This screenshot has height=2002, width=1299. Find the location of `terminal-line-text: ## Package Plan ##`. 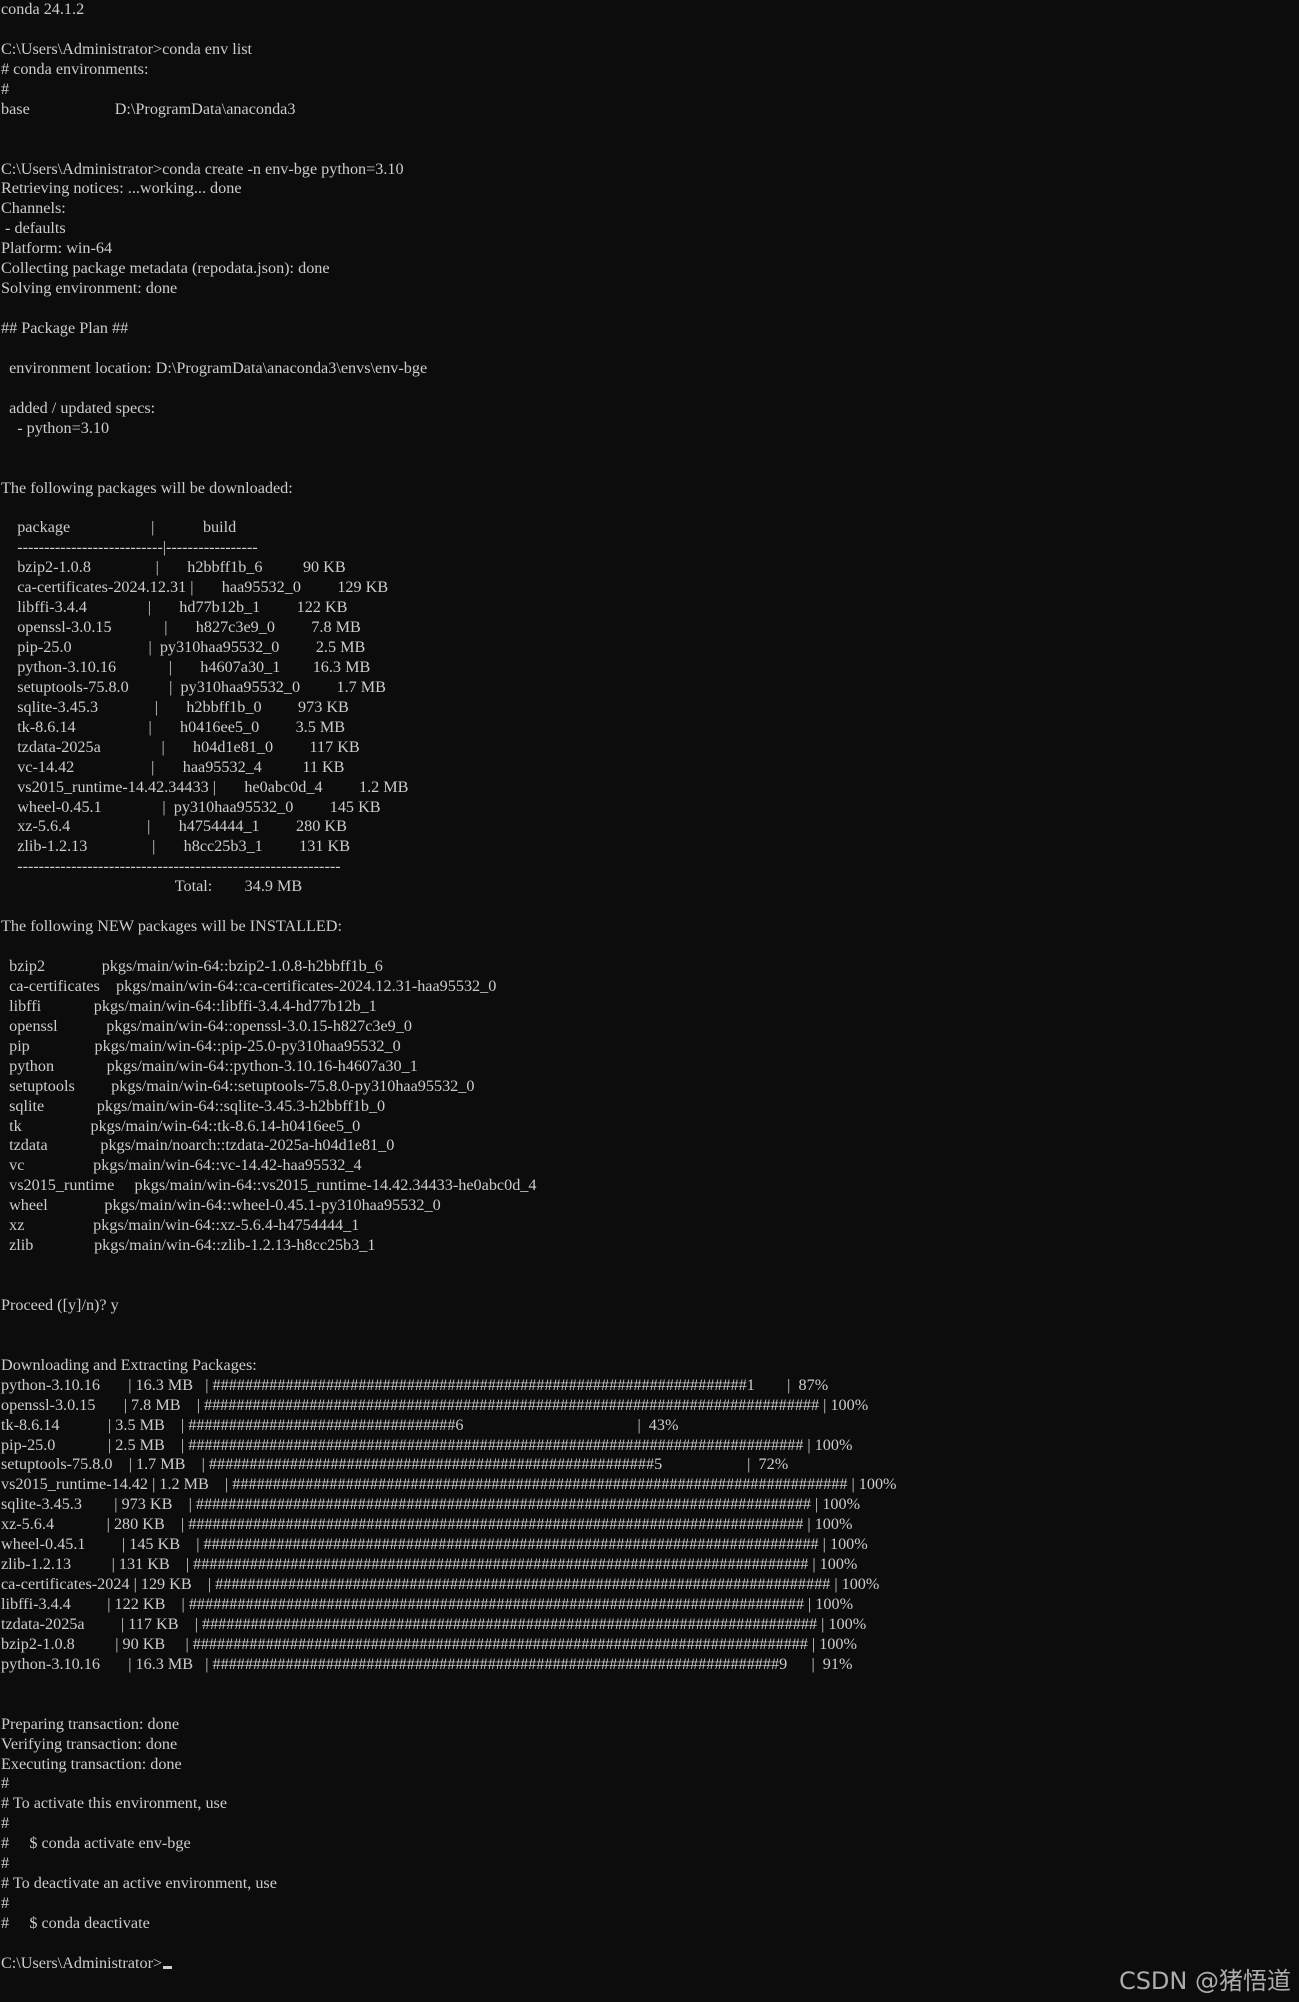

terminal-line-text: ## Package Plan ## is located at coordinates (65, 328).